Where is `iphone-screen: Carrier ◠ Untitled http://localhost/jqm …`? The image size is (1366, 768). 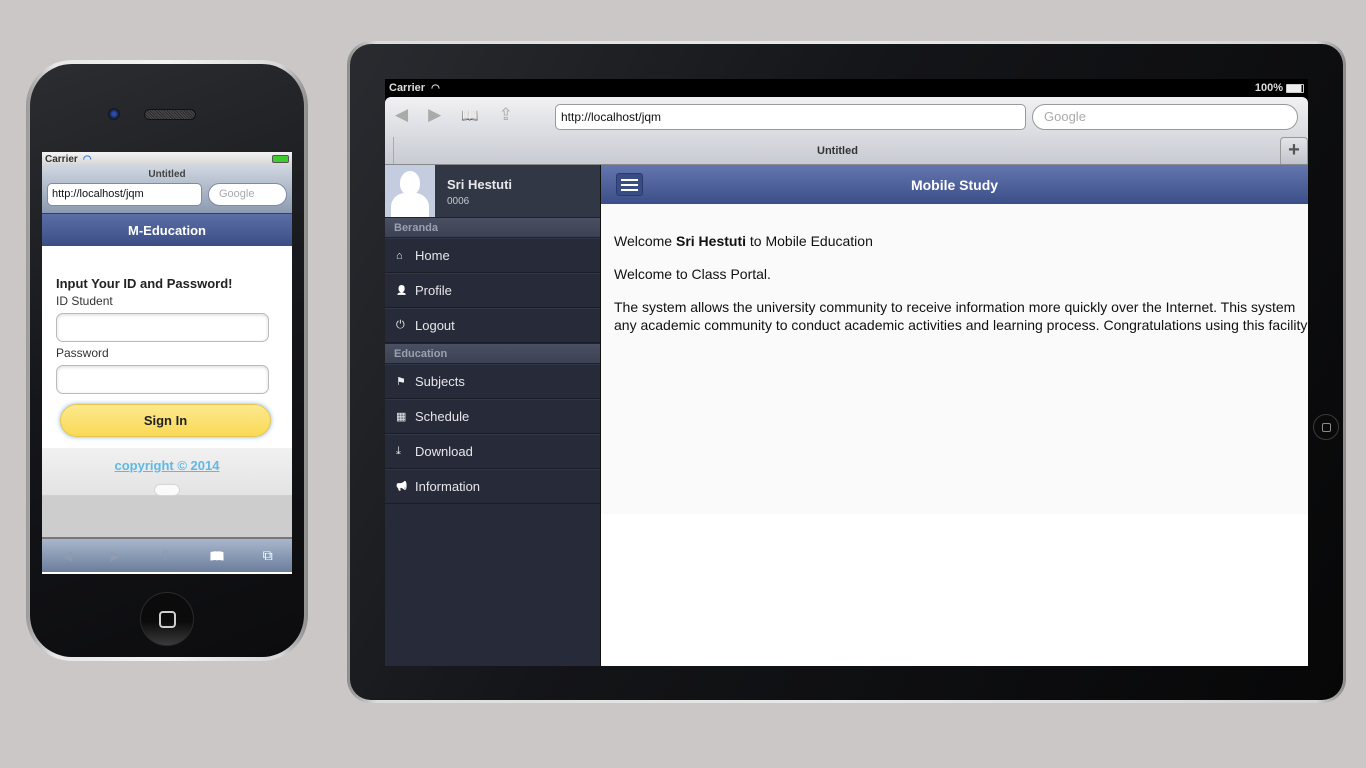
iphone-screen: Carrier ◠ Untitled http://localhost/jqm … is located at coordinates (167, 363).